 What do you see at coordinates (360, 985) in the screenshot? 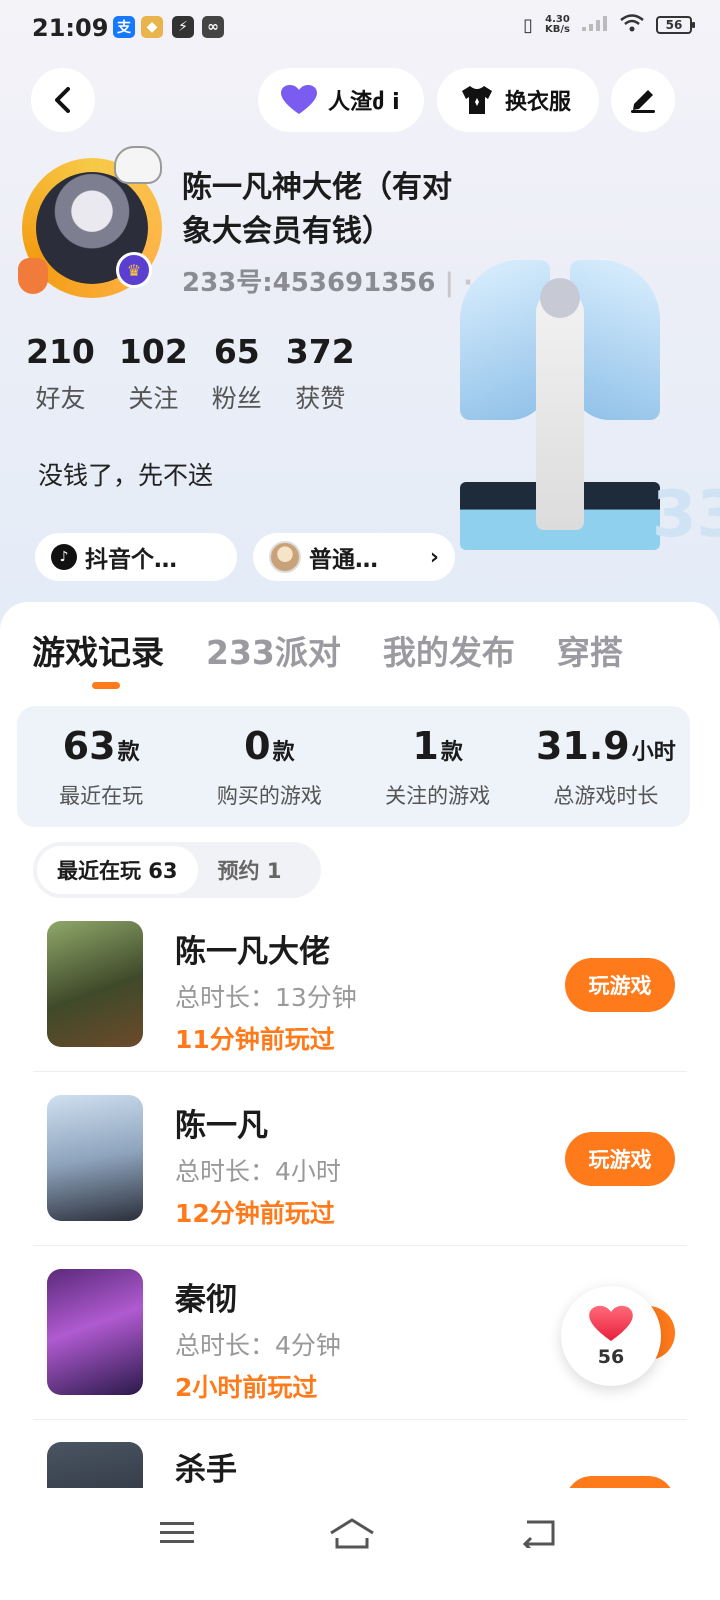
I see `list-item: 陈一凡大佬 总时长：13分钟 11分钟前玩过 玩游戏` at bounding box center [360, 985].